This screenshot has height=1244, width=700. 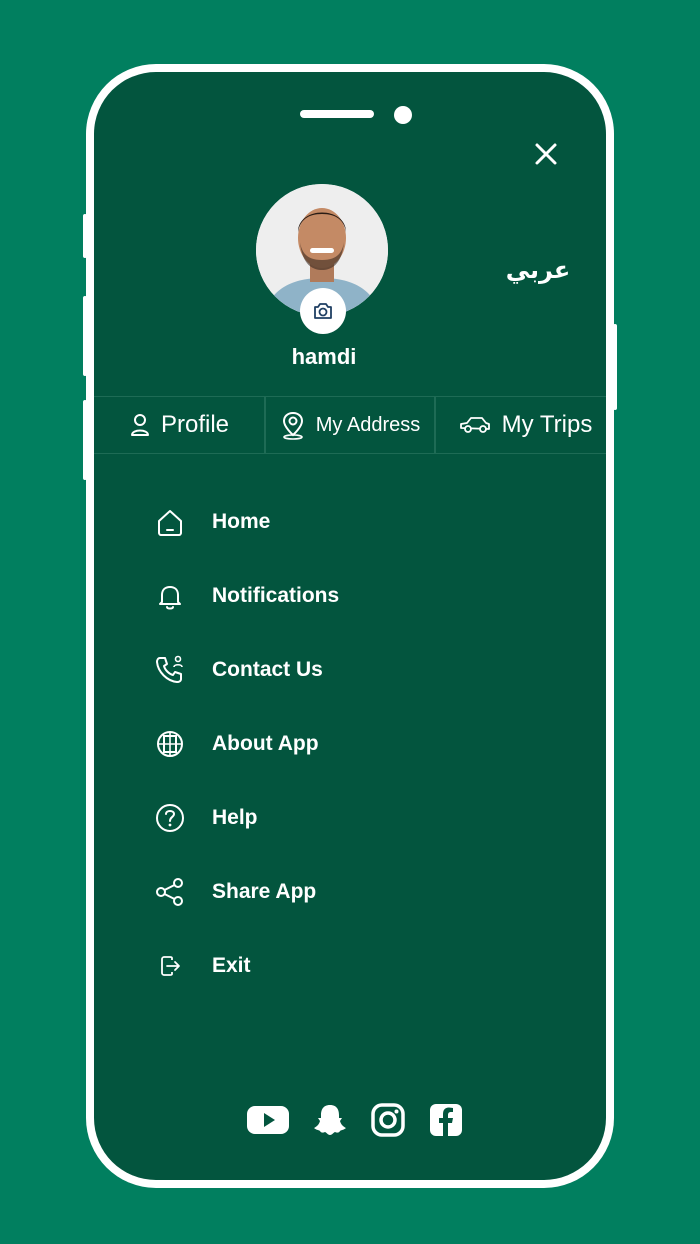 What do you see at coordinates (300, 966) in the screenshot?
I see `menu-item-exit: Exit` at bounding box center [300, 966].